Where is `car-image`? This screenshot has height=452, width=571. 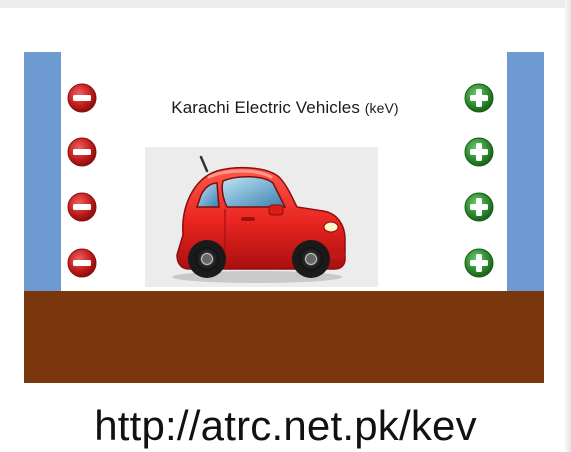 car-image is located at coordinates (261, 217).